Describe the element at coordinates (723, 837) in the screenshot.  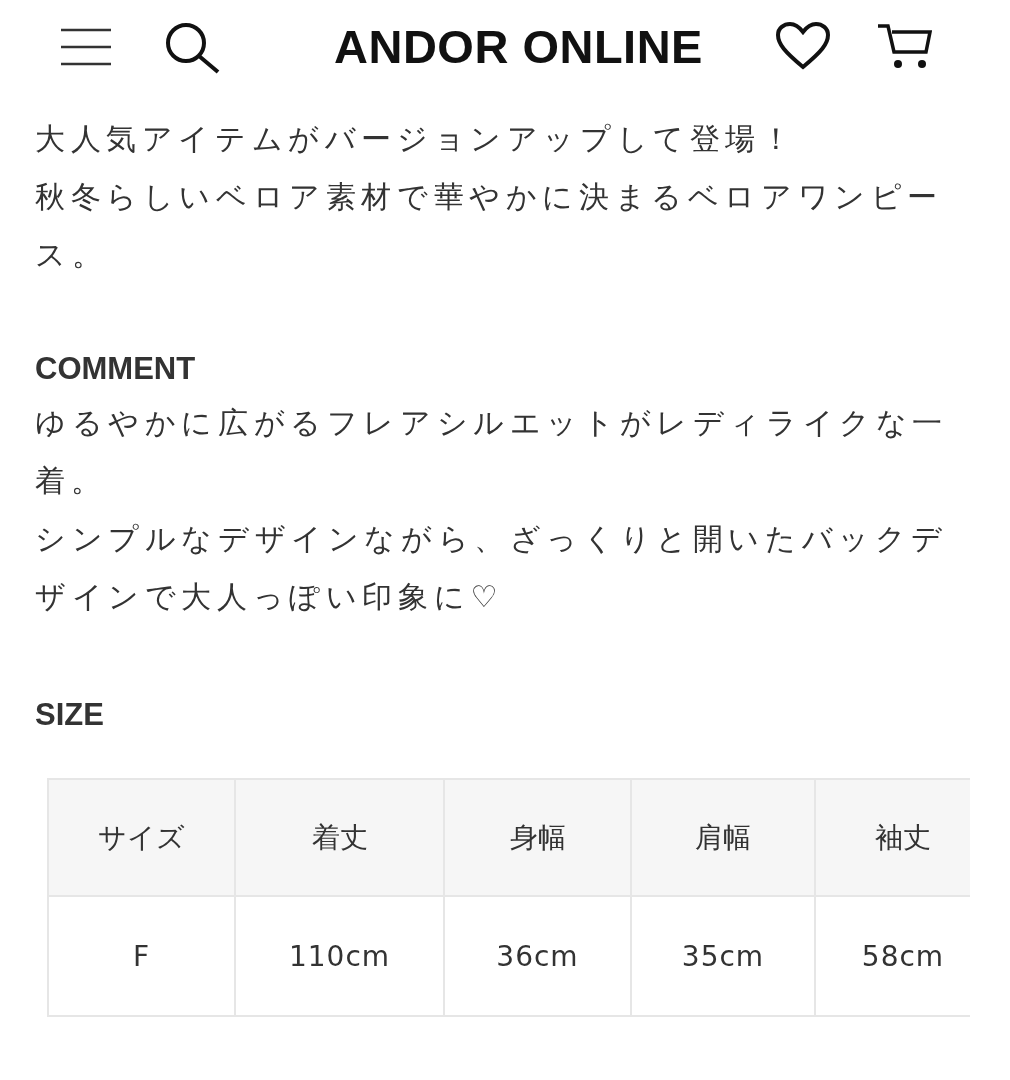
I see `column-header: 肩幅` at that location.